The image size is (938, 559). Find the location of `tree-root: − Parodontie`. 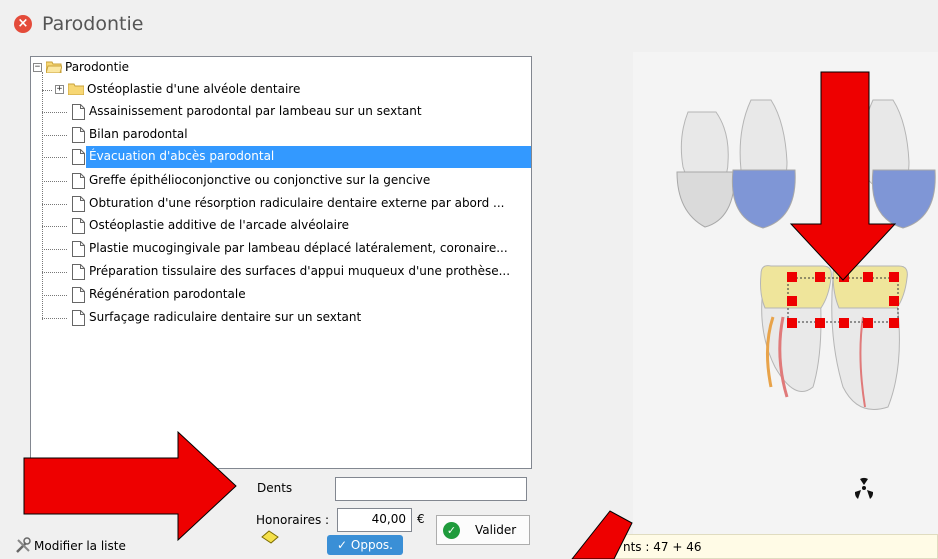

tree-root: − Parodontie is located at coordinates (281, 68).